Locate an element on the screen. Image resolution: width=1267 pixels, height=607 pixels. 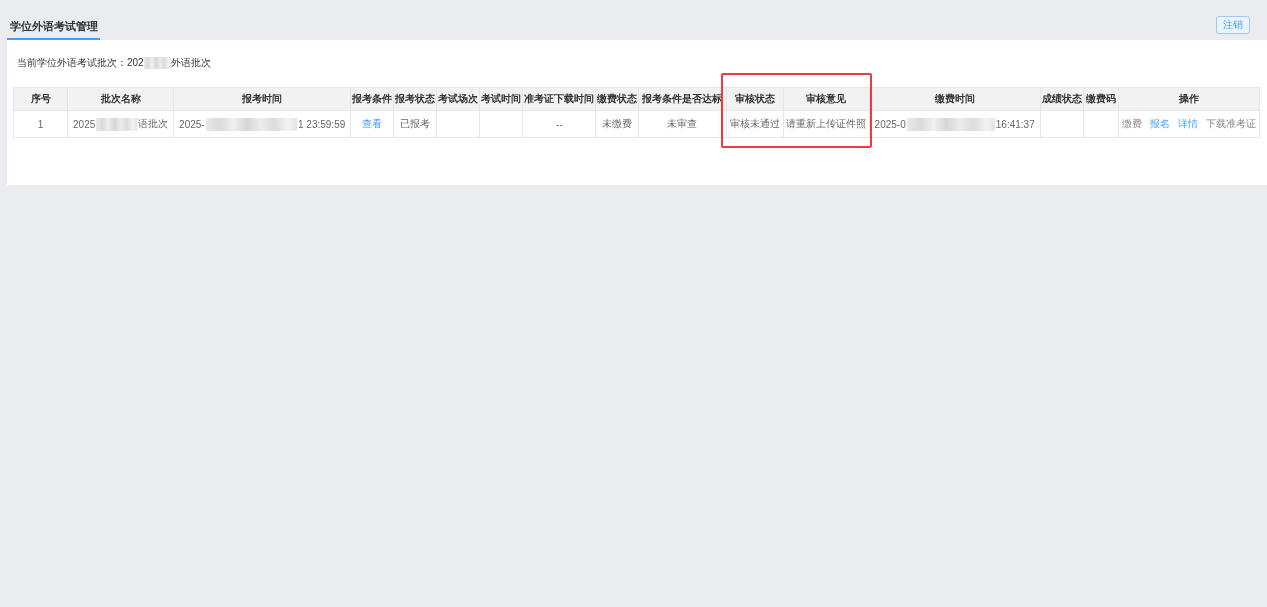
table-cell: 请重新上传证件照 is located at coordinates (826, 124).